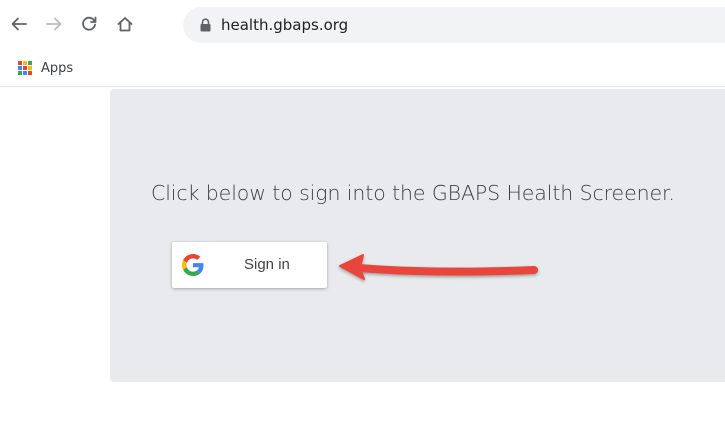  I want to click on url-text: health.gbaps.org, so click(285, 25).